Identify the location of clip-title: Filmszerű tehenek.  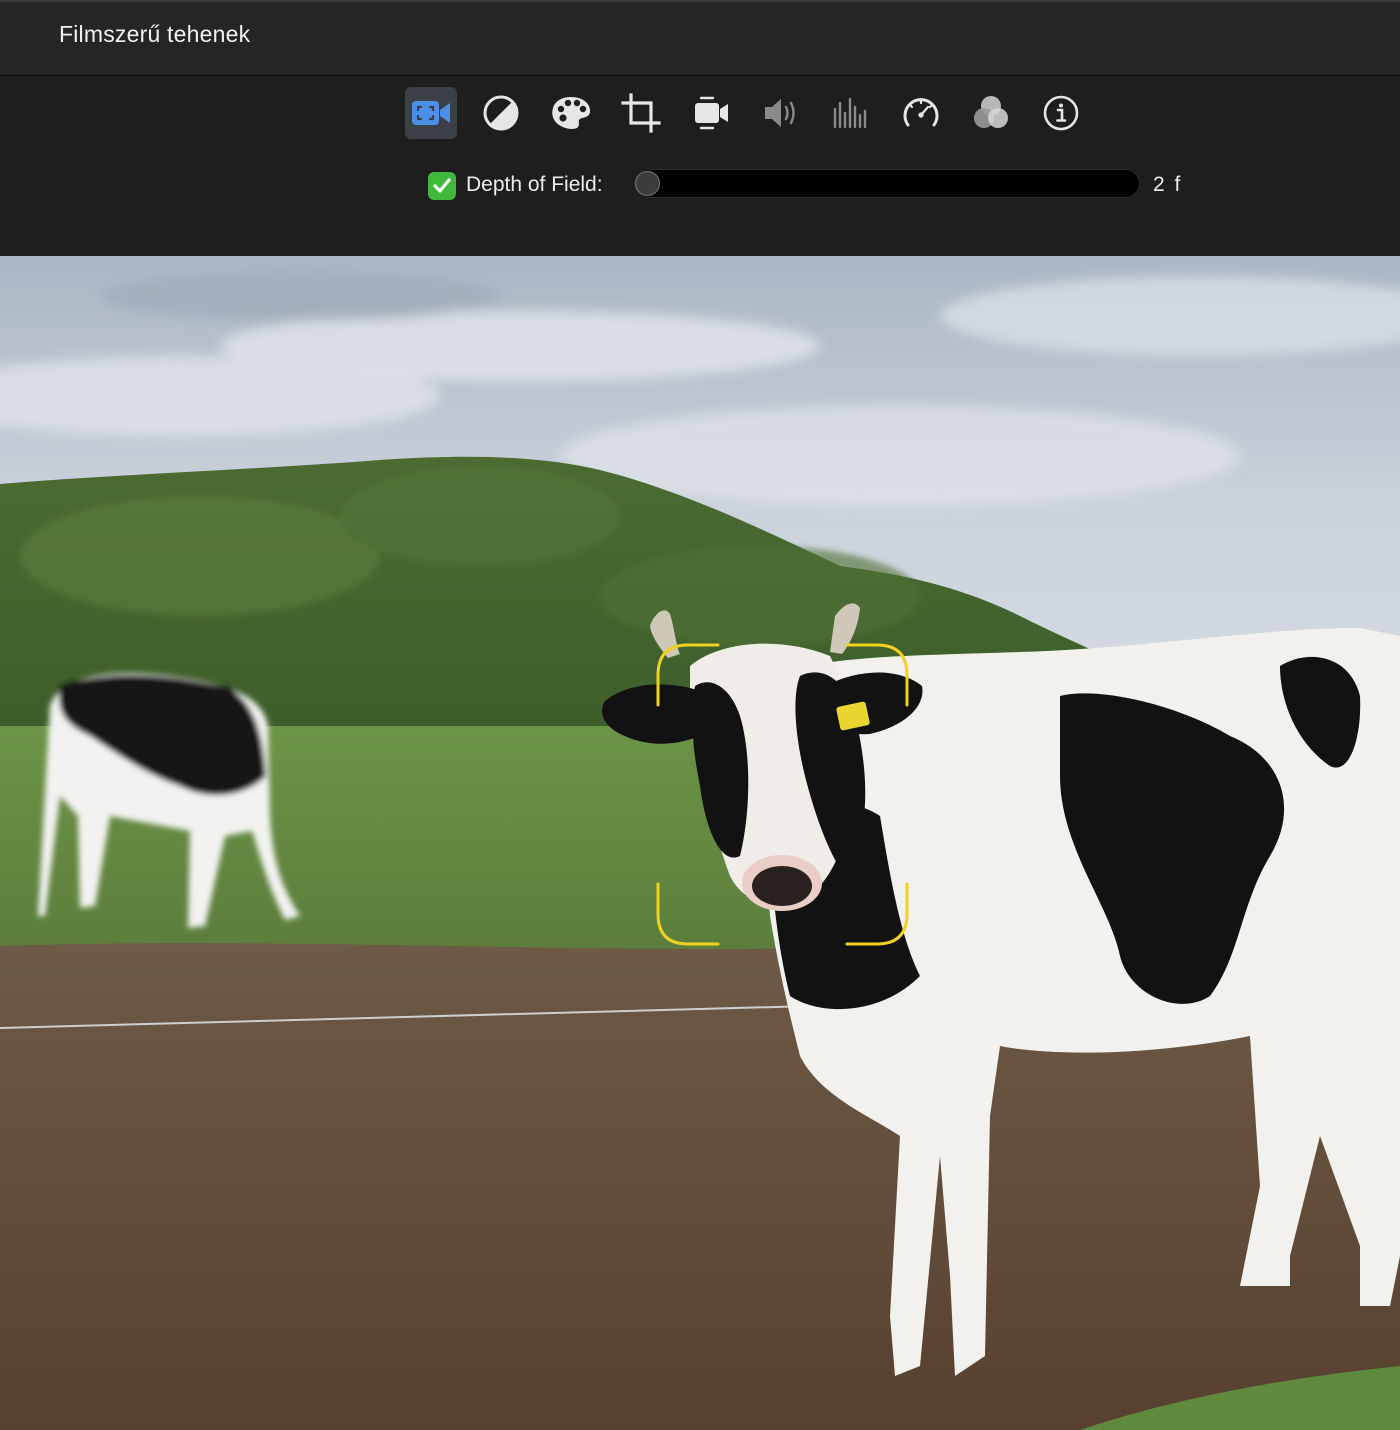
(155, 34).